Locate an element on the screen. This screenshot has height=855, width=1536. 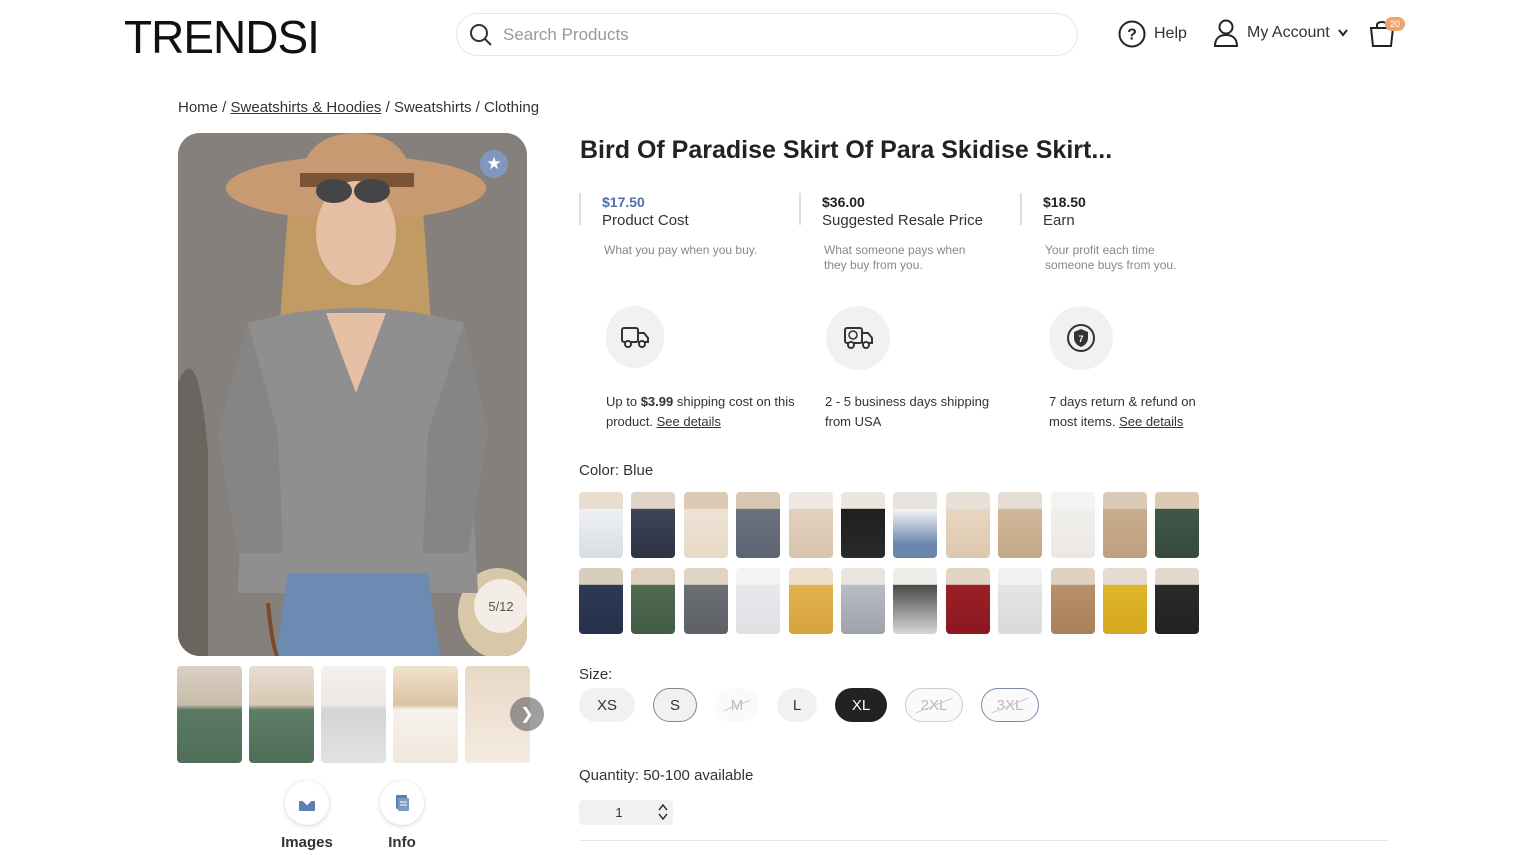
truck-icon is located at coordinates (635, 337).